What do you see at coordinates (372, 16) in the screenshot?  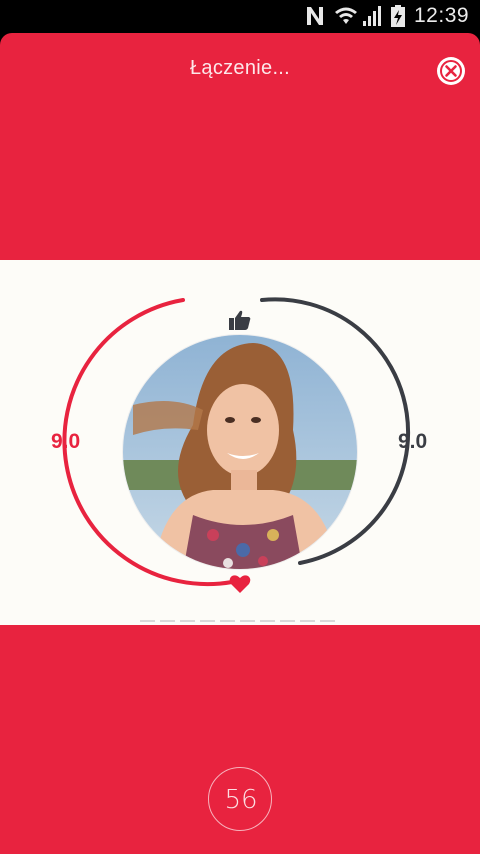 I see `signal-icon` at bounding box center [372, 16].